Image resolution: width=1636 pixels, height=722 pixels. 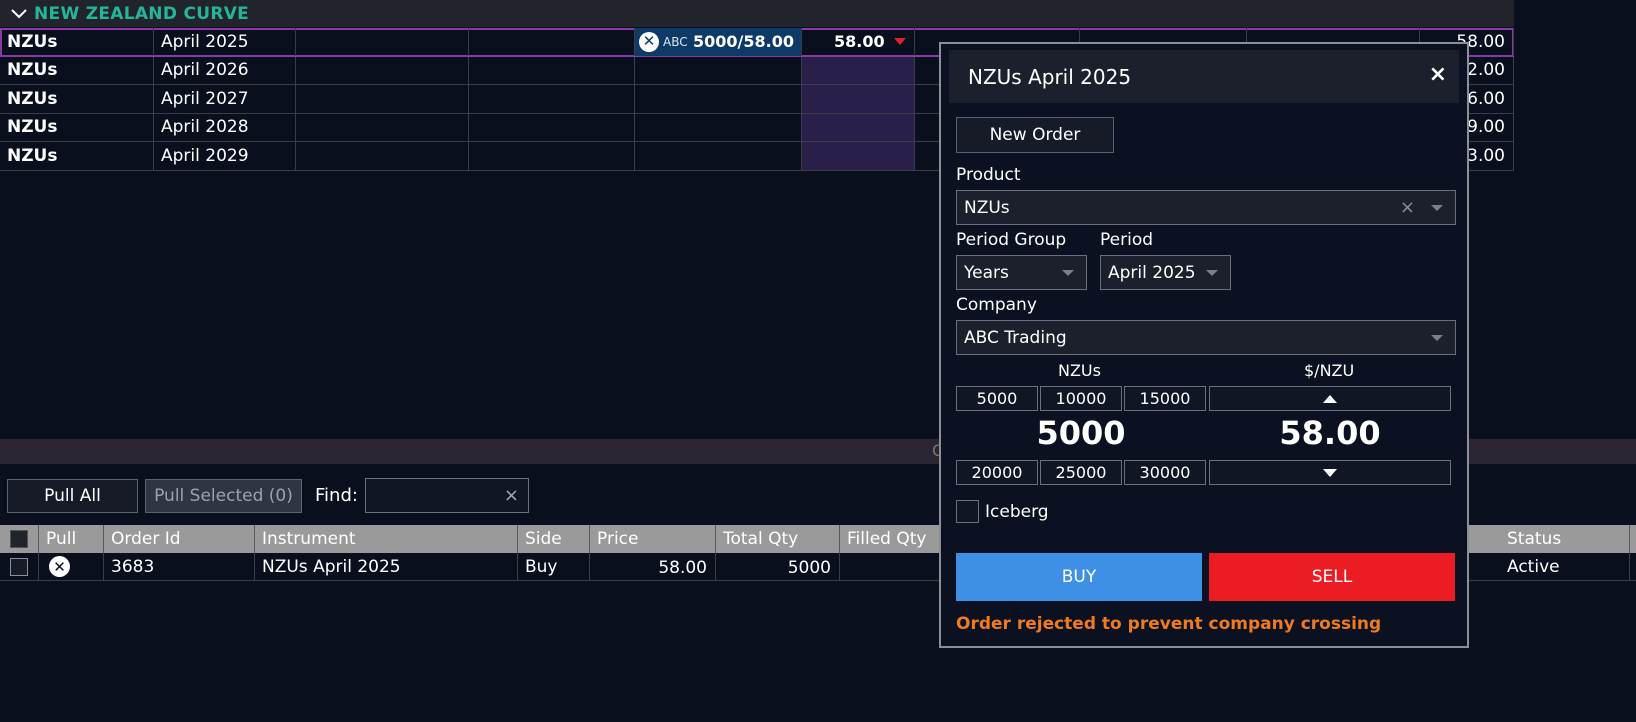 I want to click on bid-qty-price: 5000/58.00, so click(x=743, y=42).